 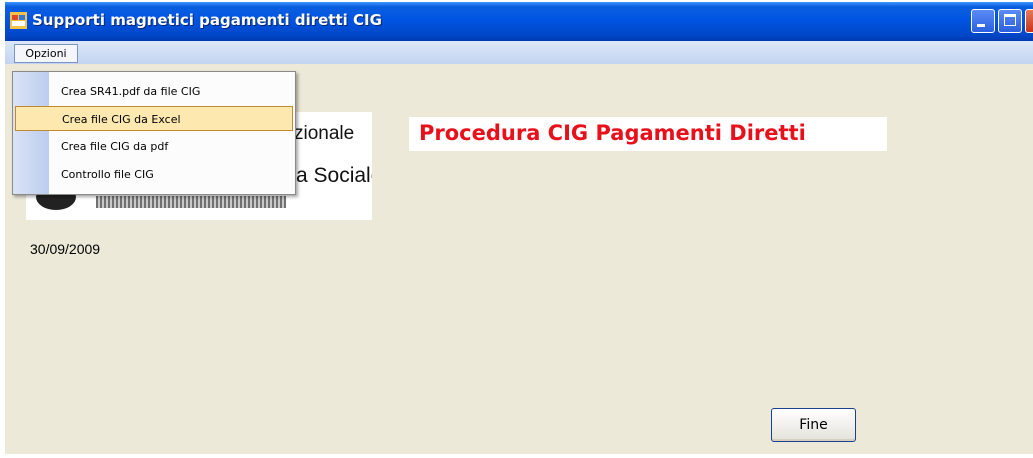 I want to click on title-bar: Supporti magnetici pagamenti diretti CIG, so click(x=519, y=21).